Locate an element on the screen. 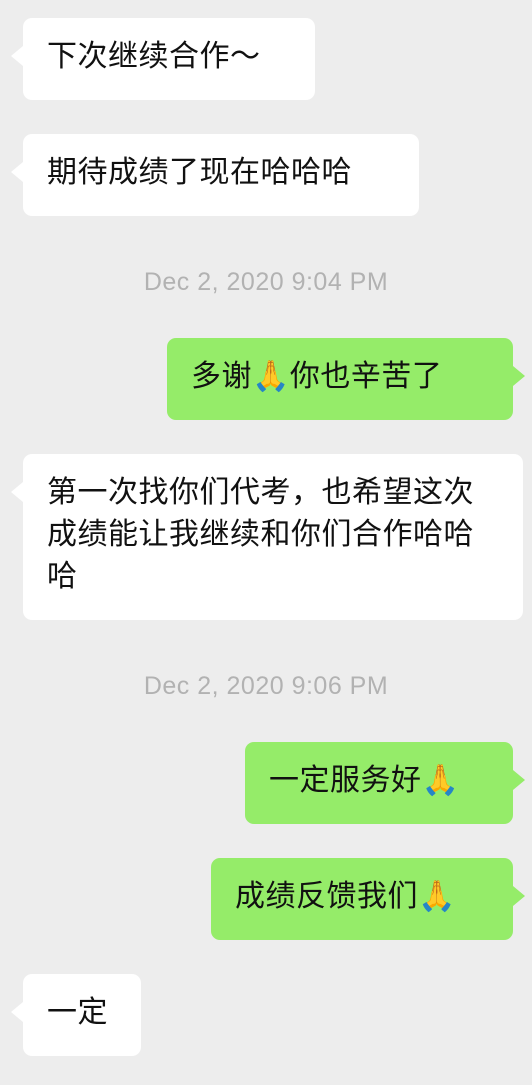  message-timestamp: Dec 2, 2020 9:04 PM is located at coordinates (266, 282).